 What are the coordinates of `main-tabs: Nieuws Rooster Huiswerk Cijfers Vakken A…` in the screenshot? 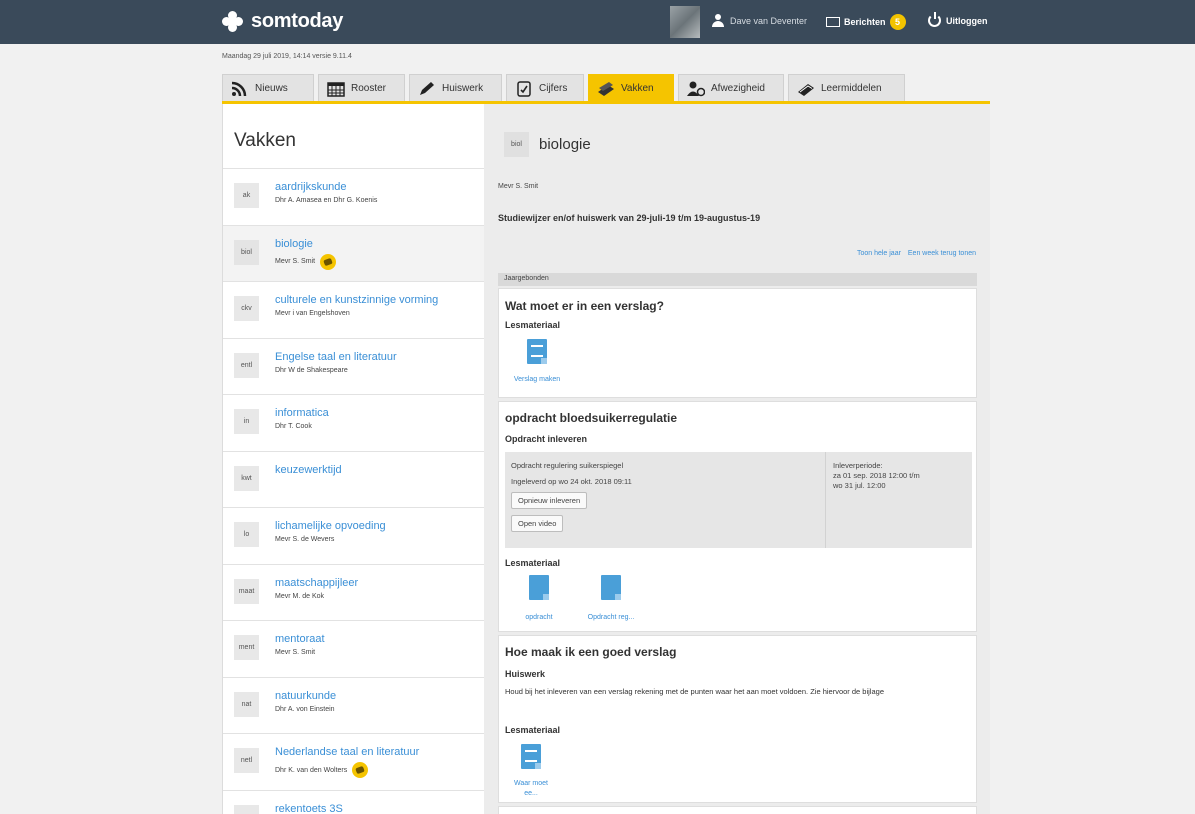 It's located at (565, 88).